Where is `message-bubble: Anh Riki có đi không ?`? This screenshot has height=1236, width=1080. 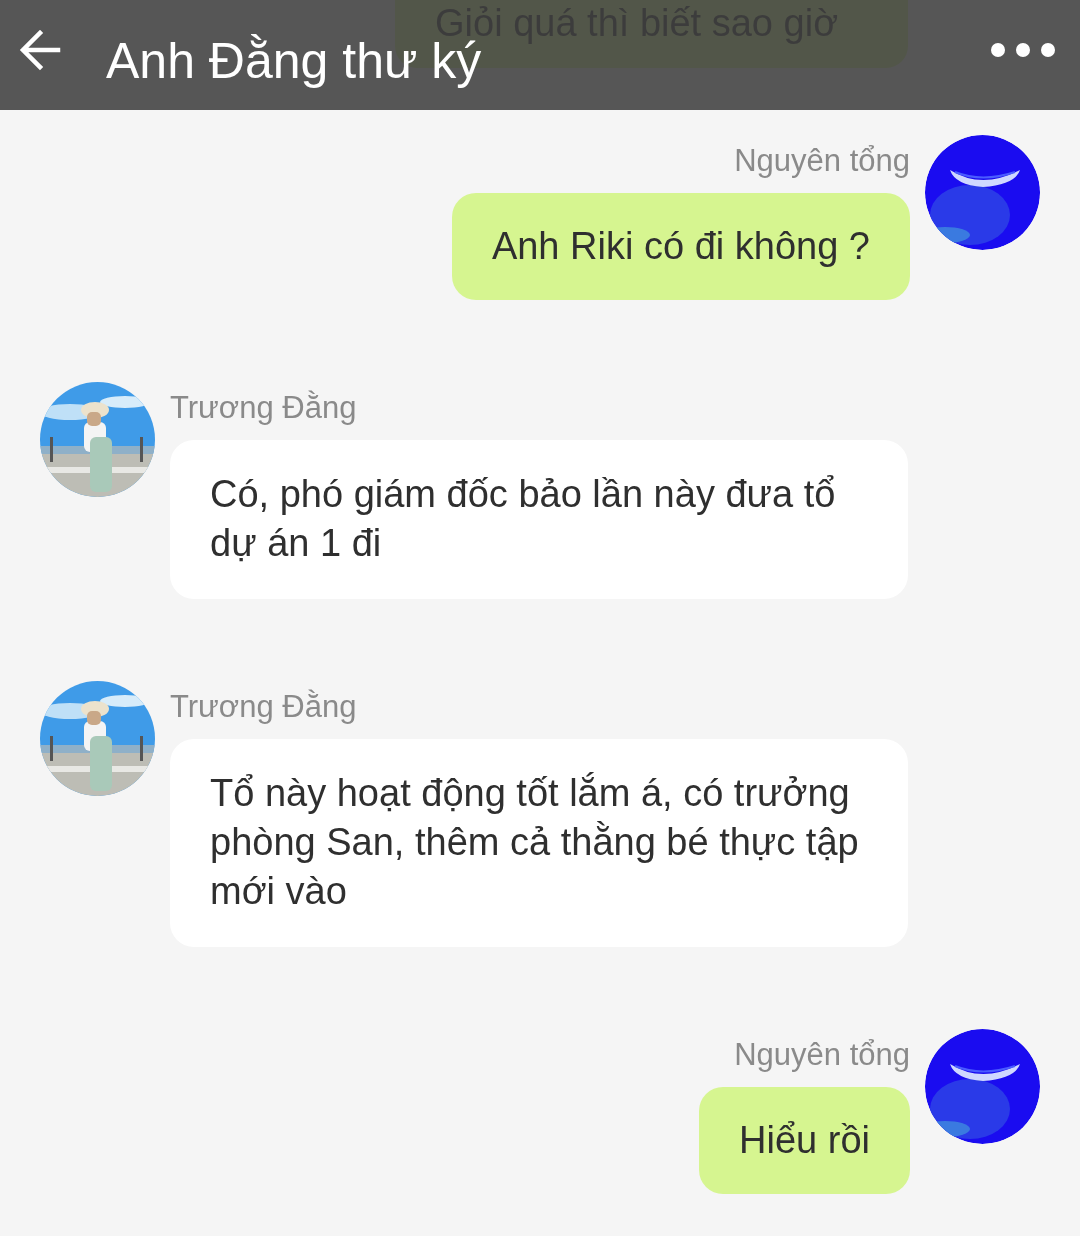 message-bubble: Anh Riki có đi không ? is located at coordinates (680, 246).